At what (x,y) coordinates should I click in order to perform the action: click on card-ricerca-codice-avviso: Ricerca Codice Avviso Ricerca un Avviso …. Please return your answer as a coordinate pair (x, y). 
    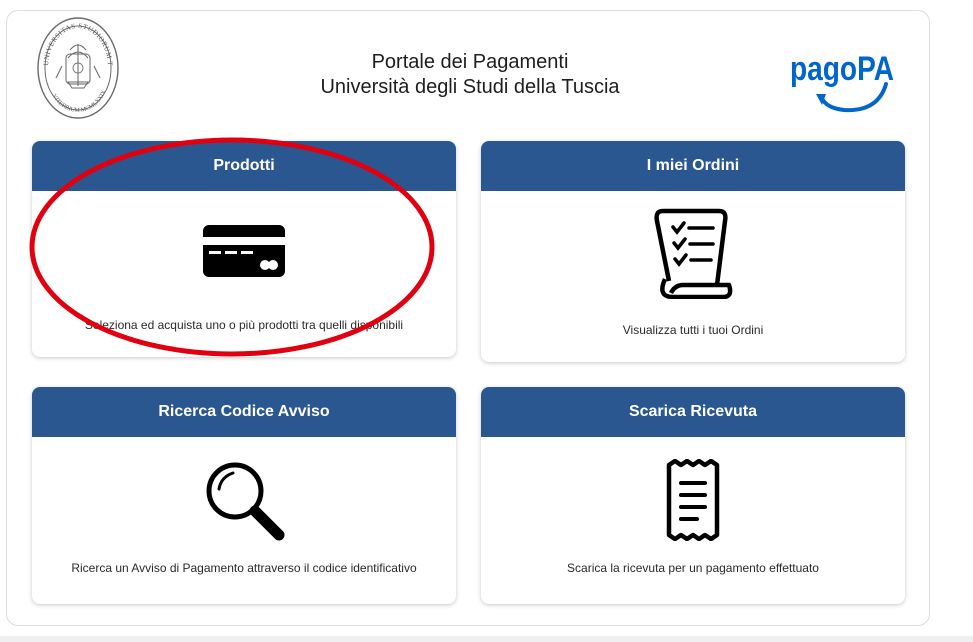
    Looking at the image, I should click on (244, 495).